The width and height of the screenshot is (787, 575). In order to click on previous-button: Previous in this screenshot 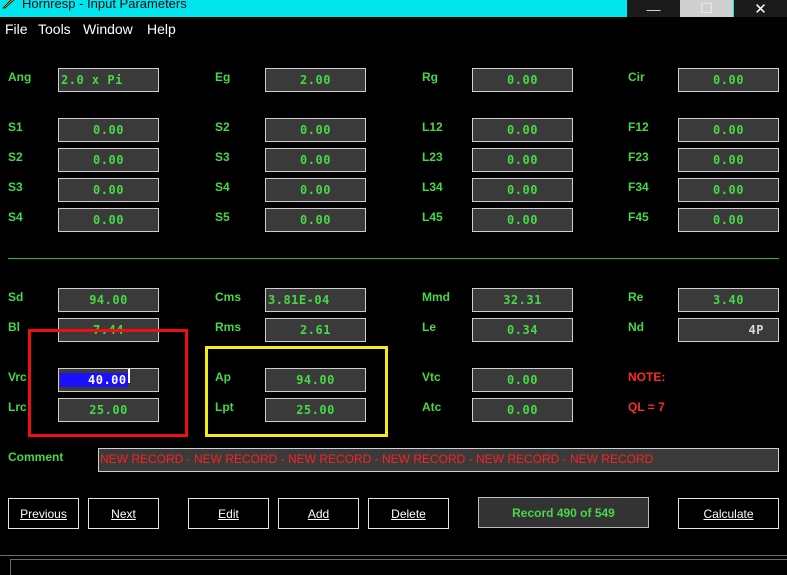, I will do `click(43, 513)`.